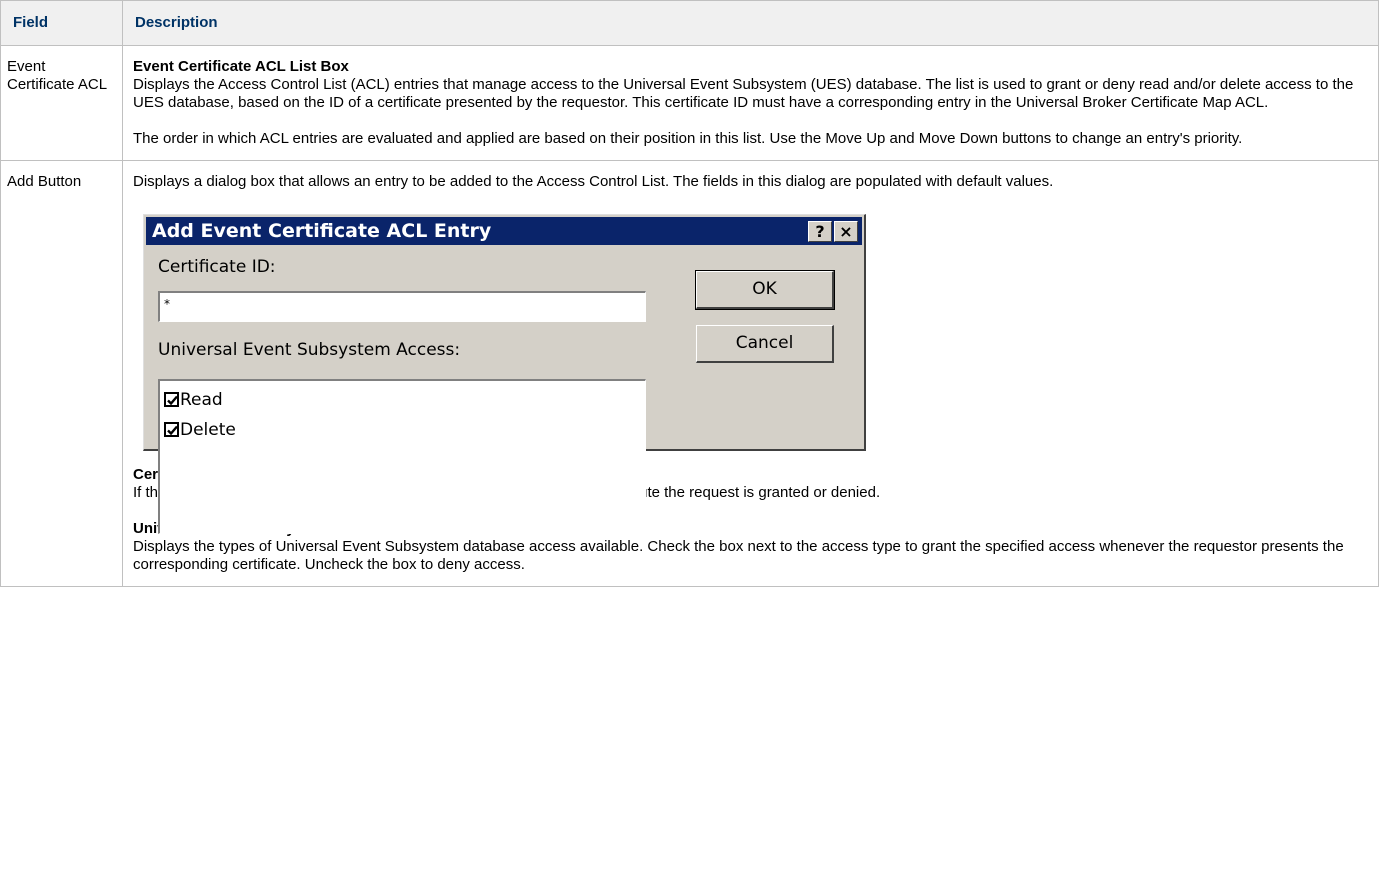 The image size is (1379, 890). What do you see at coordinates (765, 290) in the screenshot?
I see `ok-button: OK` at bounding box center [765, 290].